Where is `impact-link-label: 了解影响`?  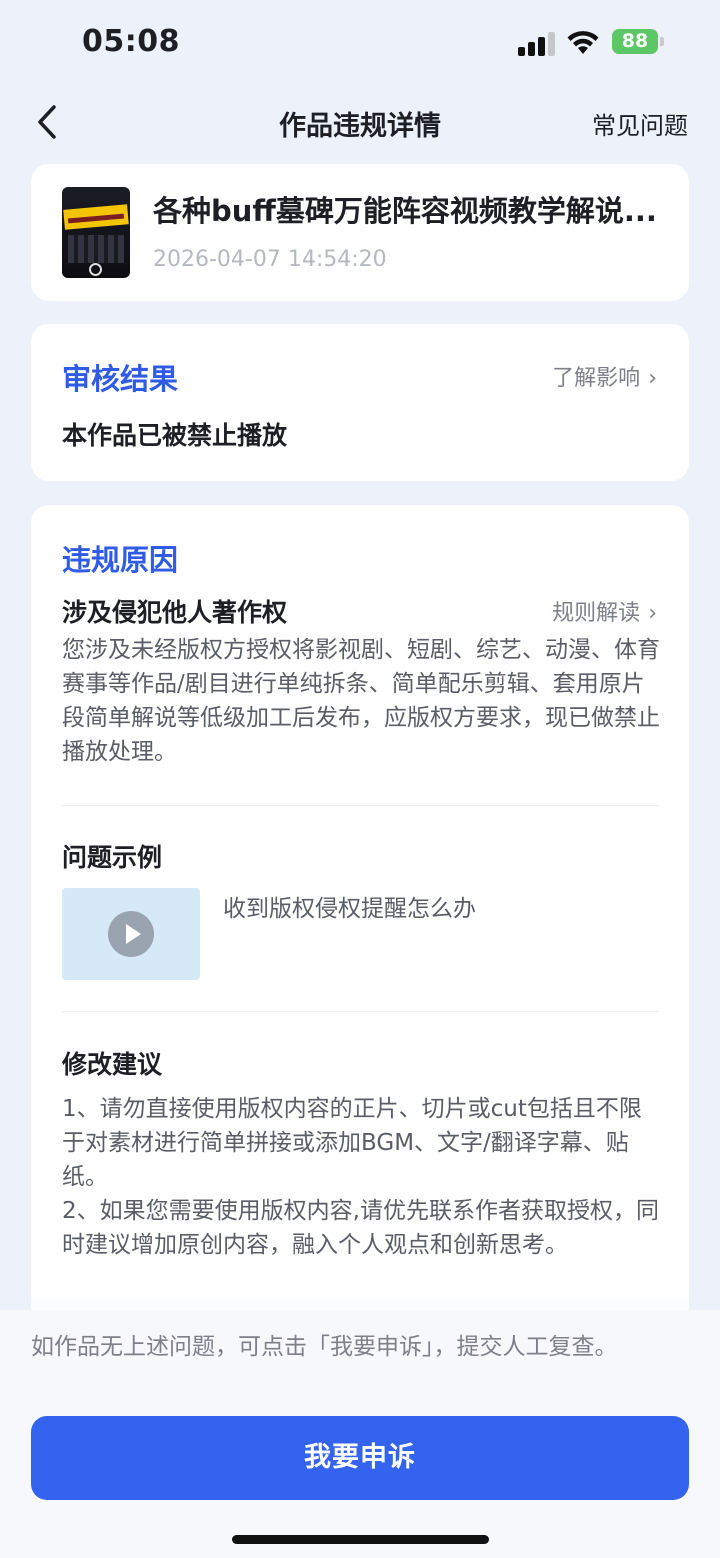
impact-link-label: 了解影响 is located at coordinates (596, 378).